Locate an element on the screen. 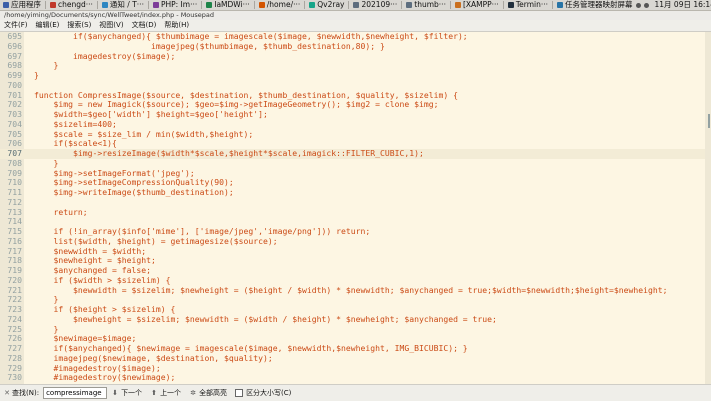  taskbar-item-label: chengd··· is located at coordinates (75, 5).